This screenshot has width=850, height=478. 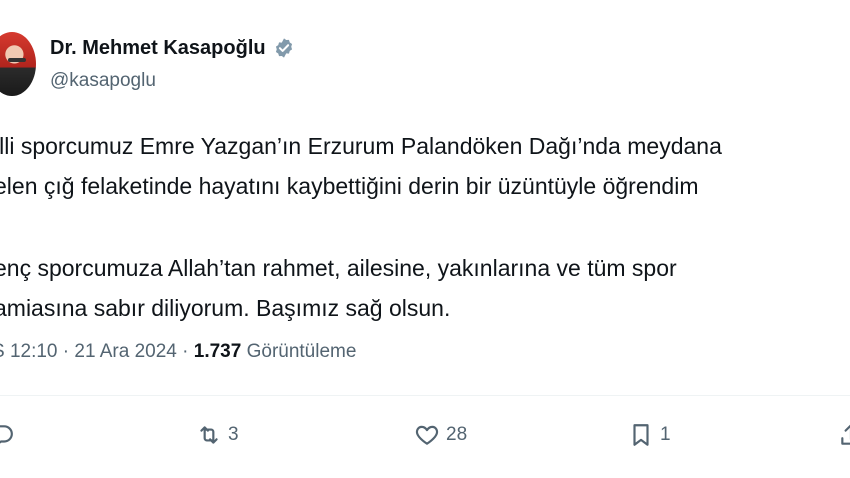 I want to click on share-button, so click(x=844, y=435).